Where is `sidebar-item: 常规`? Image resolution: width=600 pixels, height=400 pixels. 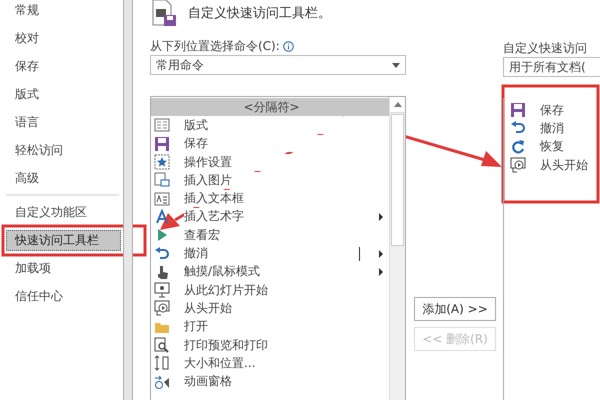 sidebar-item: 常规 is located at coordinates (63, 10).